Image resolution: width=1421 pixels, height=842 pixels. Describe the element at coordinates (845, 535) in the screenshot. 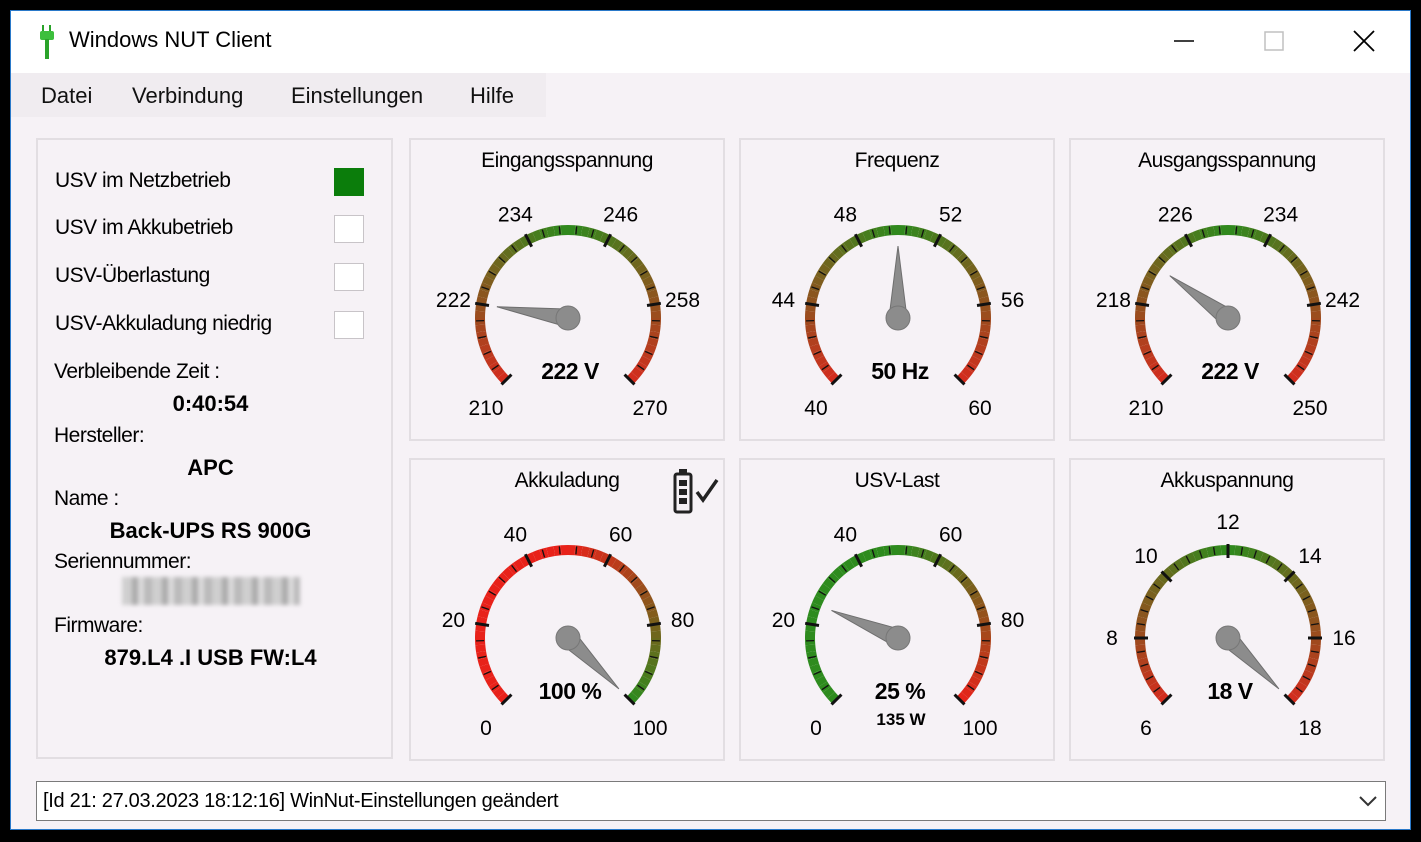

I see `gauge-scale-label: 40` at that location.